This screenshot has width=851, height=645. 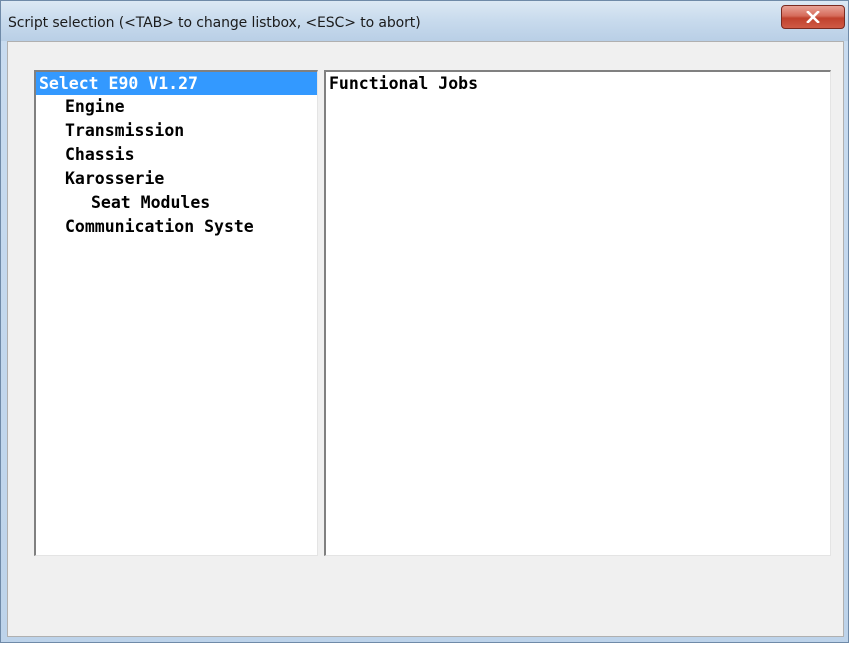 What do you see at coordinates (124, 130) in the screenshot?
I see `script-list-item-transmission: Transmission` at bounding box center [124, 130].